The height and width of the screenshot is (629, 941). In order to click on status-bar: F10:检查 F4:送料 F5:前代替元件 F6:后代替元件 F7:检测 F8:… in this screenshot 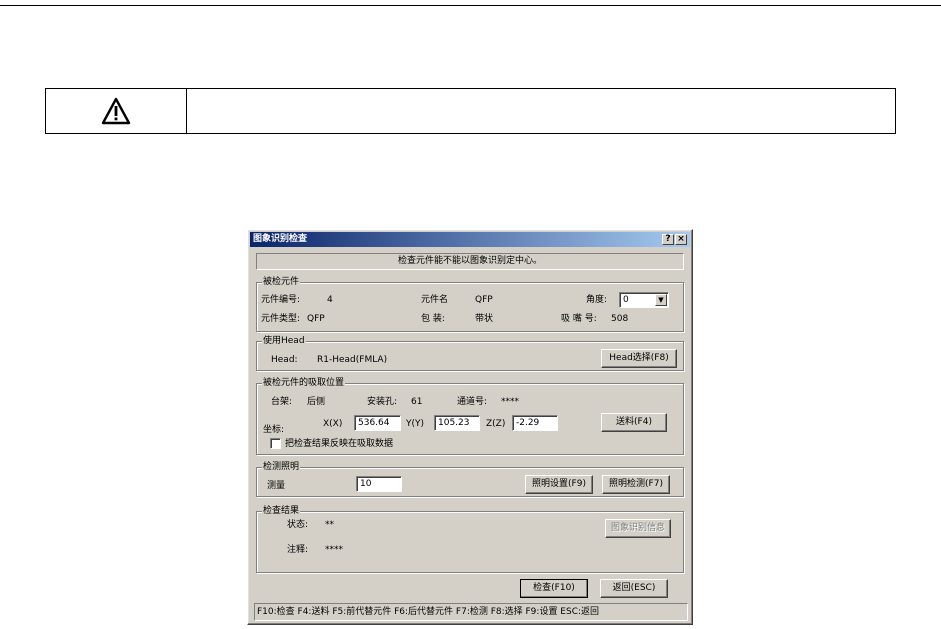, I will do `click(471, 612)`.